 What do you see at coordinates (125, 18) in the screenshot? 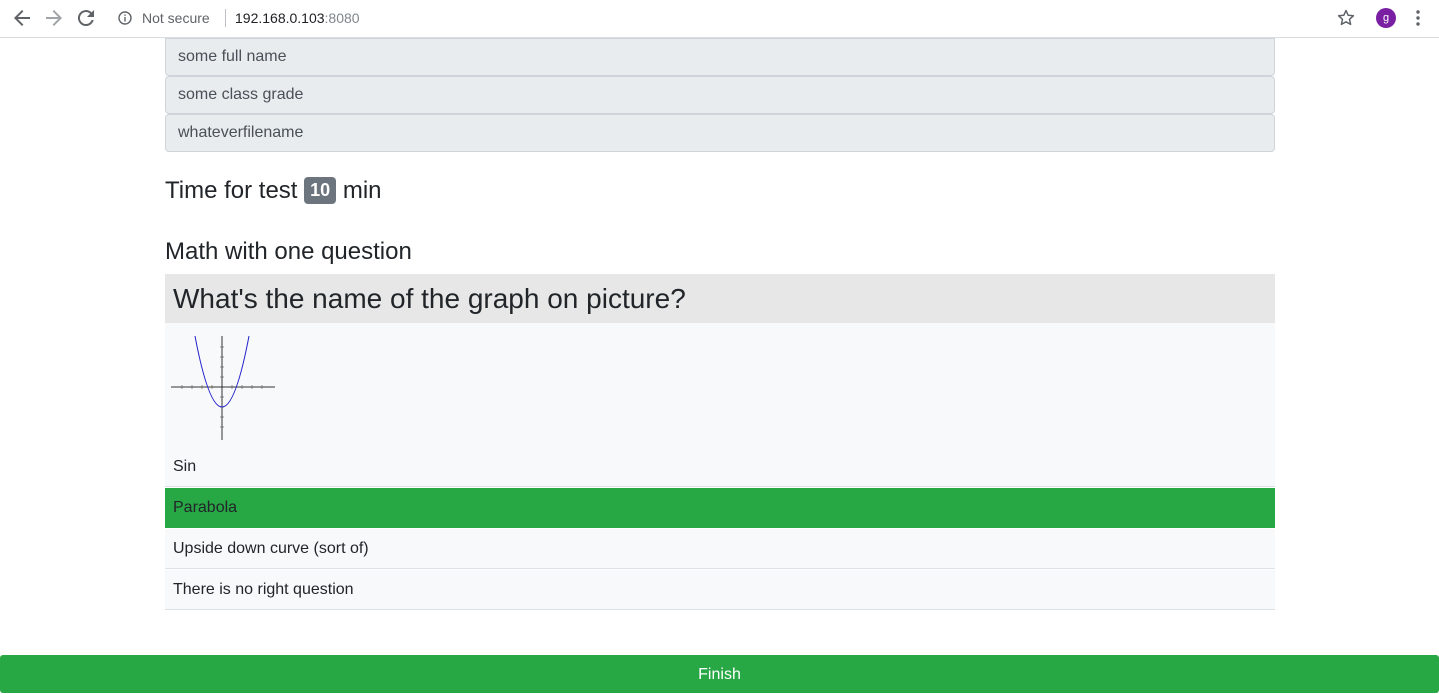
I see `info-icon` at bounding box center [125, 18].